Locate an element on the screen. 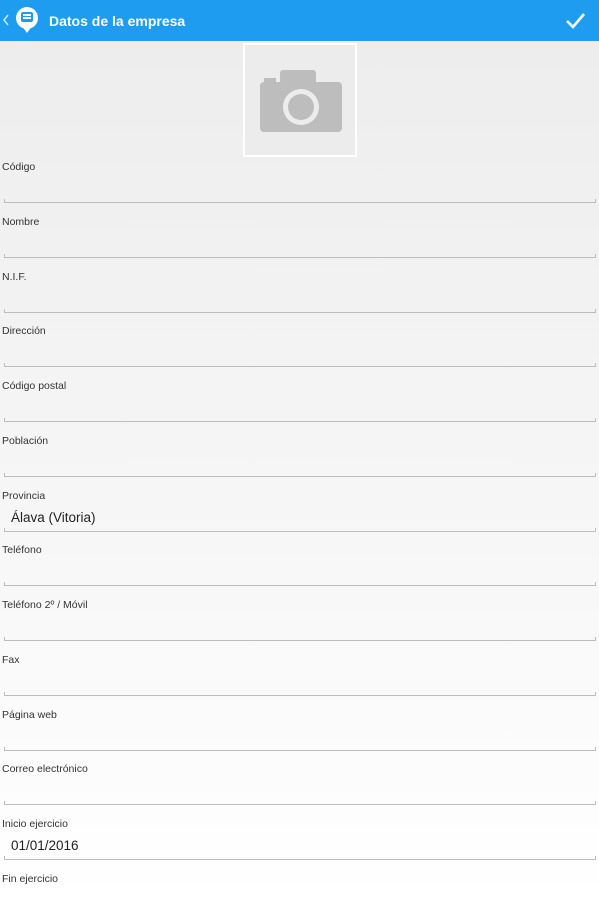  provincia-select: Álava (Vitoria) is located at coordinates (53, 517).